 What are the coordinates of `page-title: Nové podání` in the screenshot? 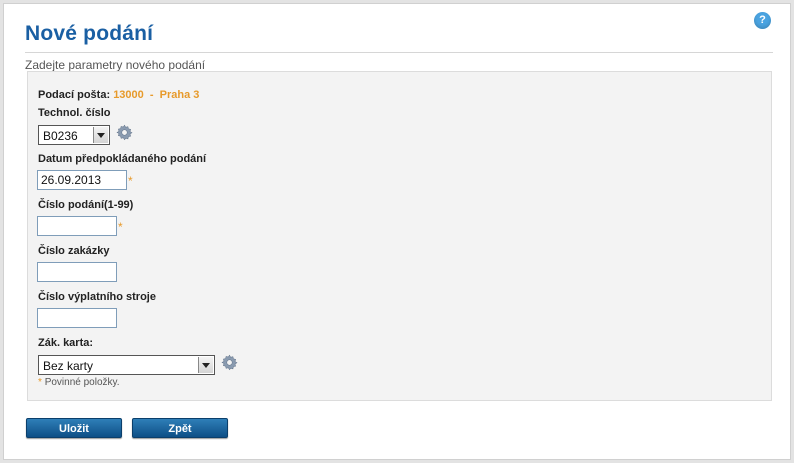 It's located at (89, 33).